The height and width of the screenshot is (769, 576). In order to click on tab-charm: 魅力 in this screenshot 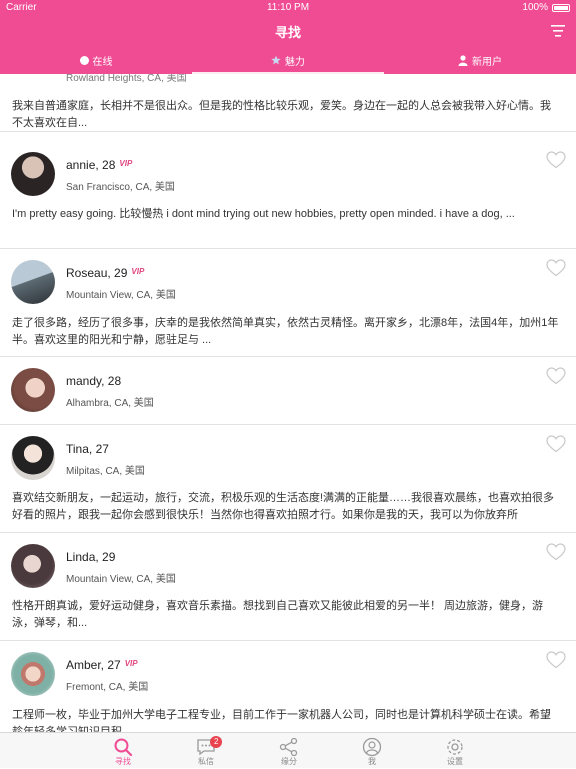, I will do `click(288, 60)`.